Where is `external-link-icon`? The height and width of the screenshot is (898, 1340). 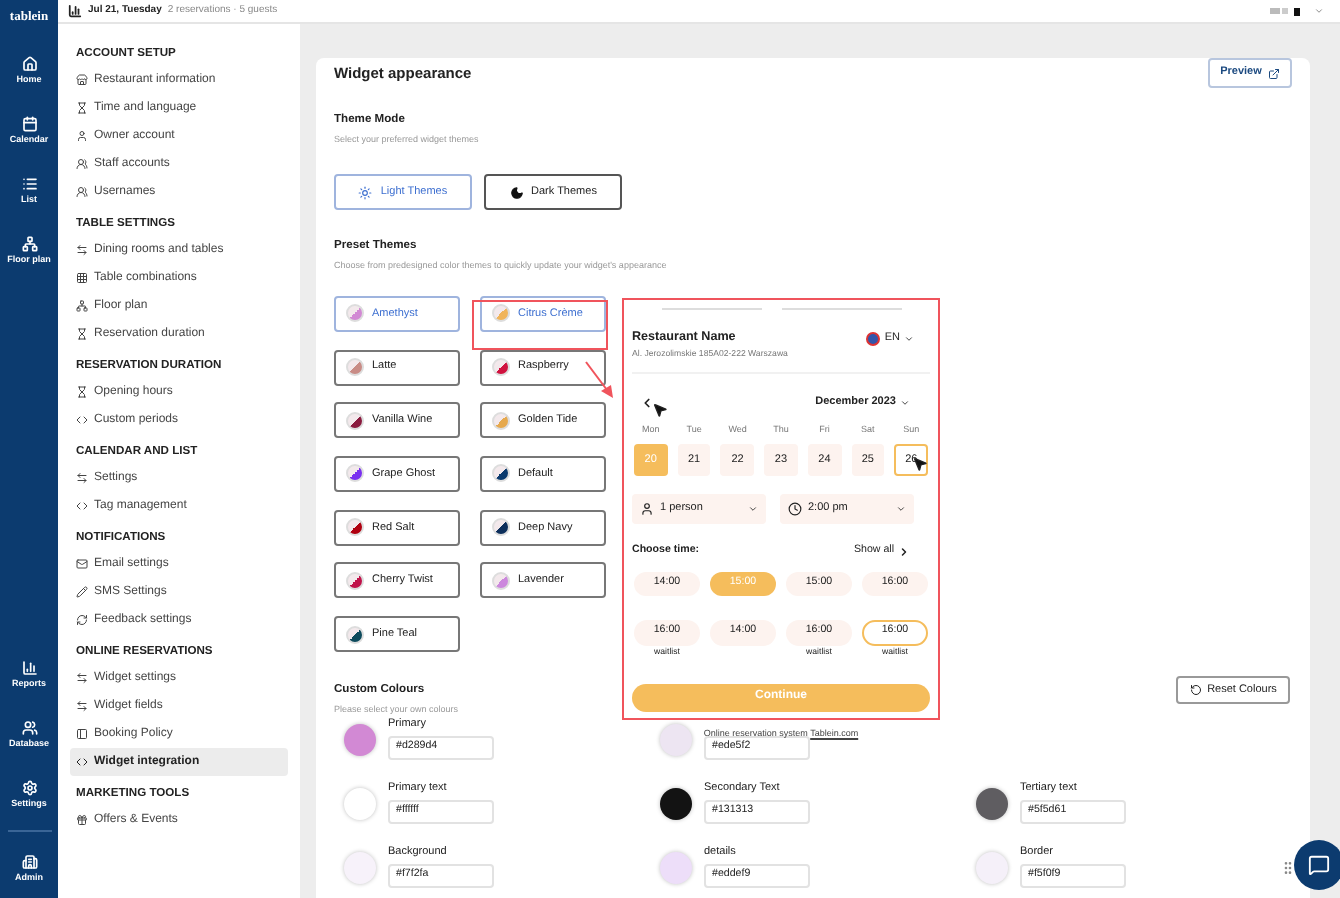 external-link-icon is located at coordinates (1273, 73).